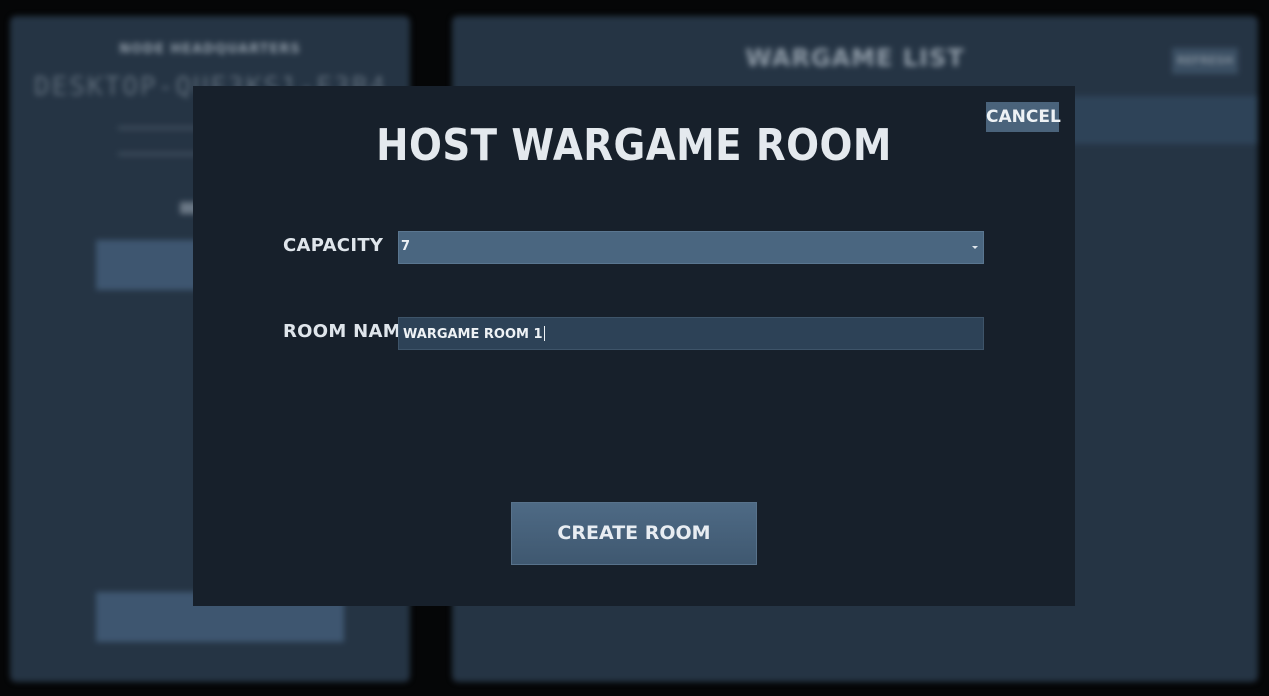  I want to click on room-name-text: WARGAME ROOM 1, so click(473, 334).